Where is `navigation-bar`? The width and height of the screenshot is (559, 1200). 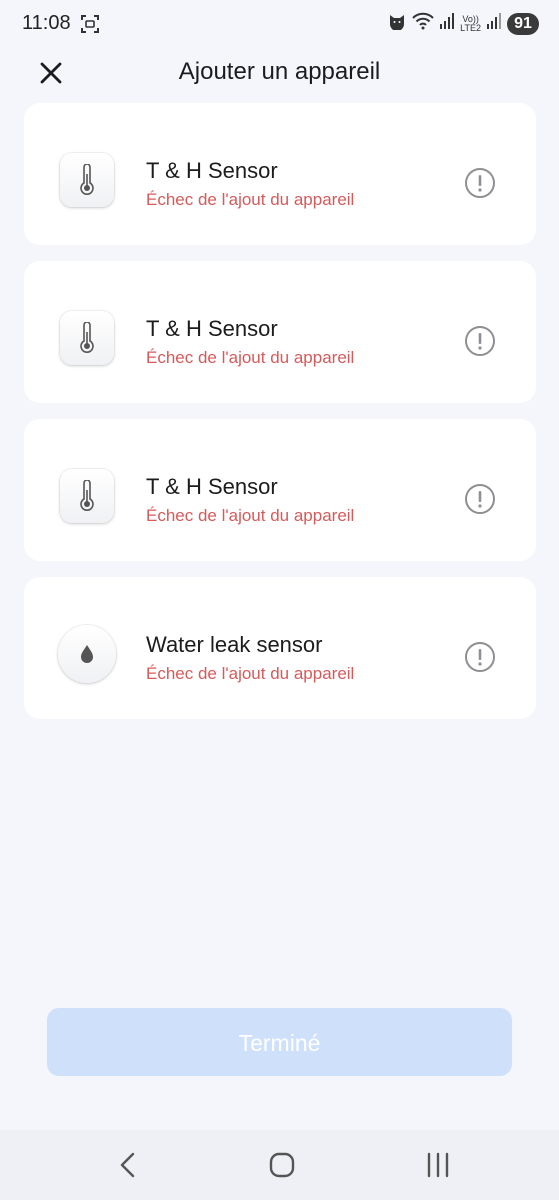 navigation-bar is located at coordinates (279, 1165).